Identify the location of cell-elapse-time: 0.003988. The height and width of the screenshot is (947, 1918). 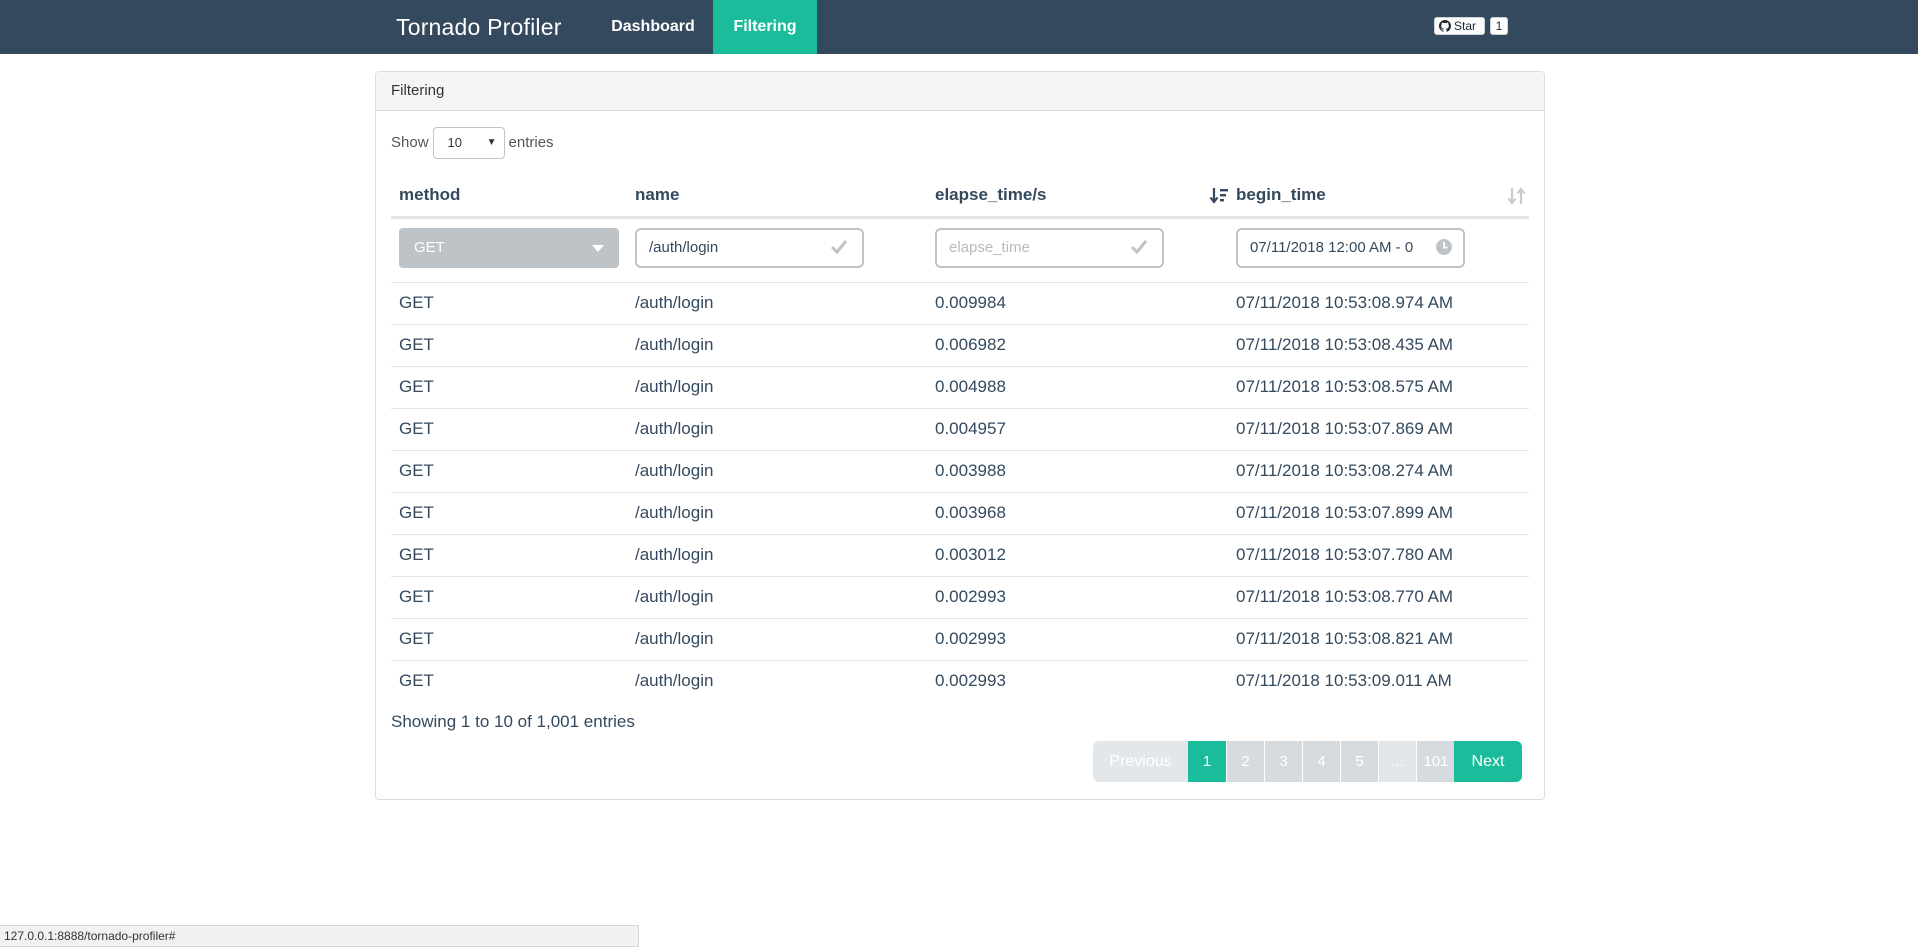
(970, 470).